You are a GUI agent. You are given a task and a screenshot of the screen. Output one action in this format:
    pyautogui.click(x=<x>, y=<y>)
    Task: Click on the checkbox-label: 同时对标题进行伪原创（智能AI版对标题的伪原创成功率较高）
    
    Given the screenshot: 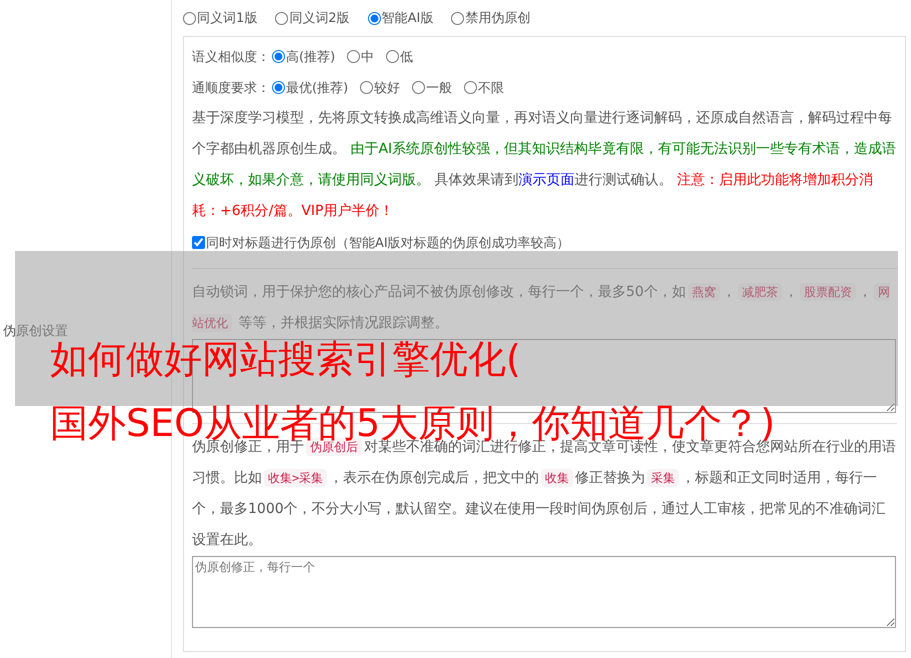 What is the action you would take?
    pyautogui.click(x=388, y=243)
    